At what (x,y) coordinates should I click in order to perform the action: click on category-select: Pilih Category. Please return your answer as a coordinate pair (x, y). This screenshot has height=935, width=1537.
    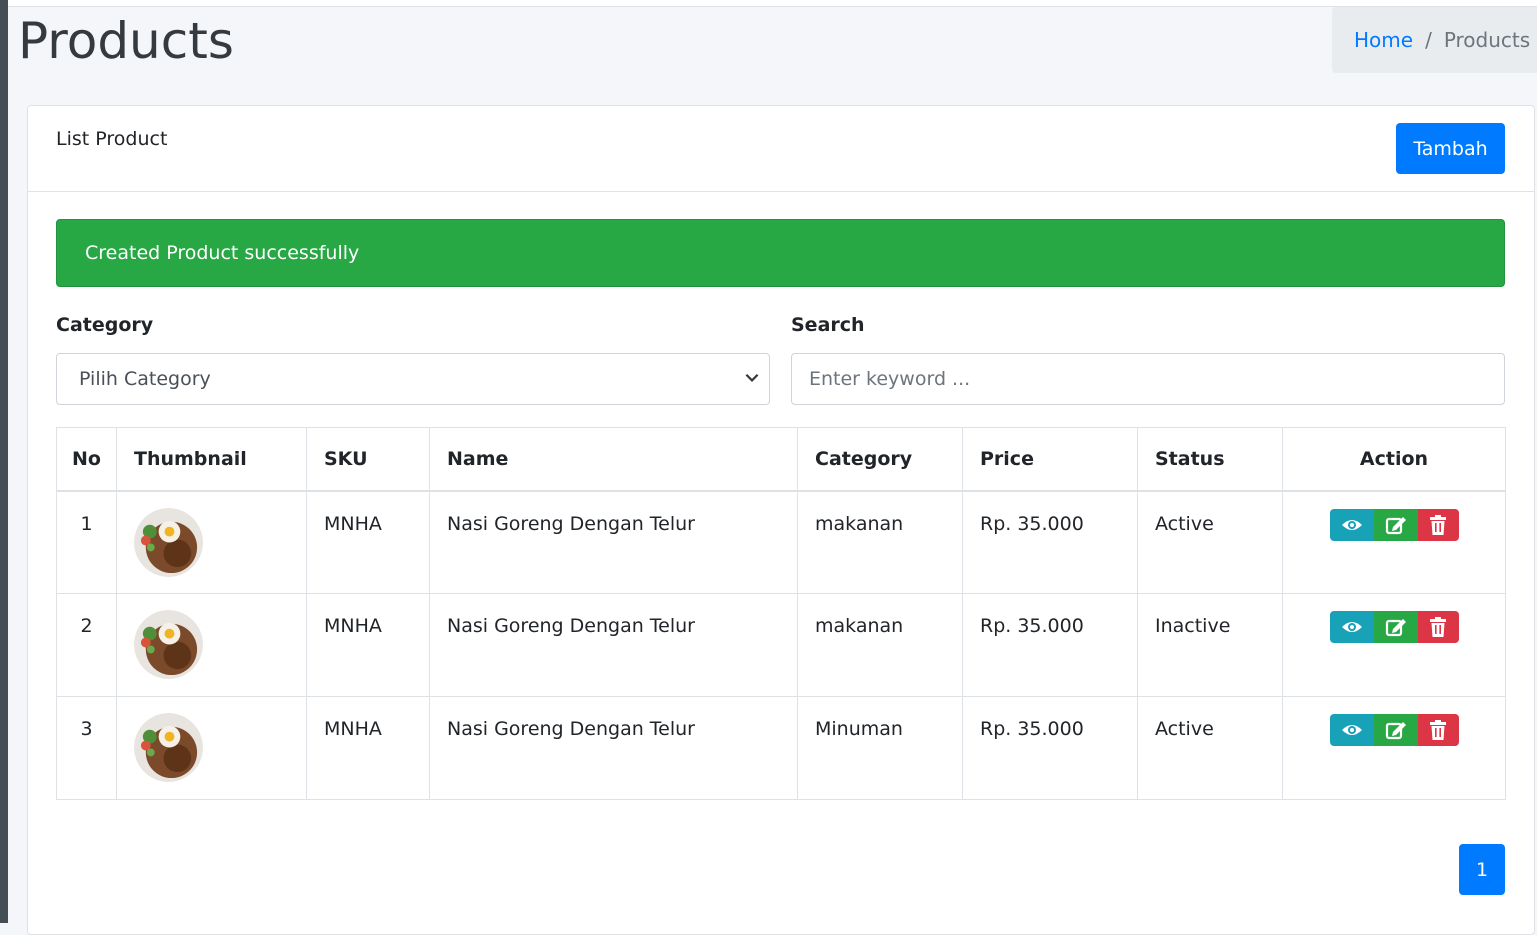
    Looking at the image, I should click on (413, 379).